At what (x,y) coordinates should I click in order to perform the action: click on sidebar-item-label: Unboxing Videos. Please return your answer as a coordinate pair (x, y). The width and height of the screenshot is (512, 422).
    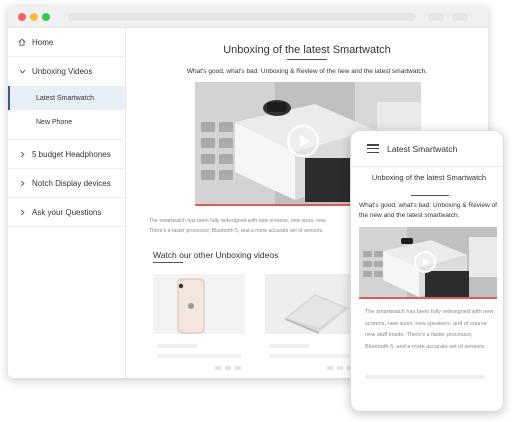
    Looking at the image, I should click on (62, 71).